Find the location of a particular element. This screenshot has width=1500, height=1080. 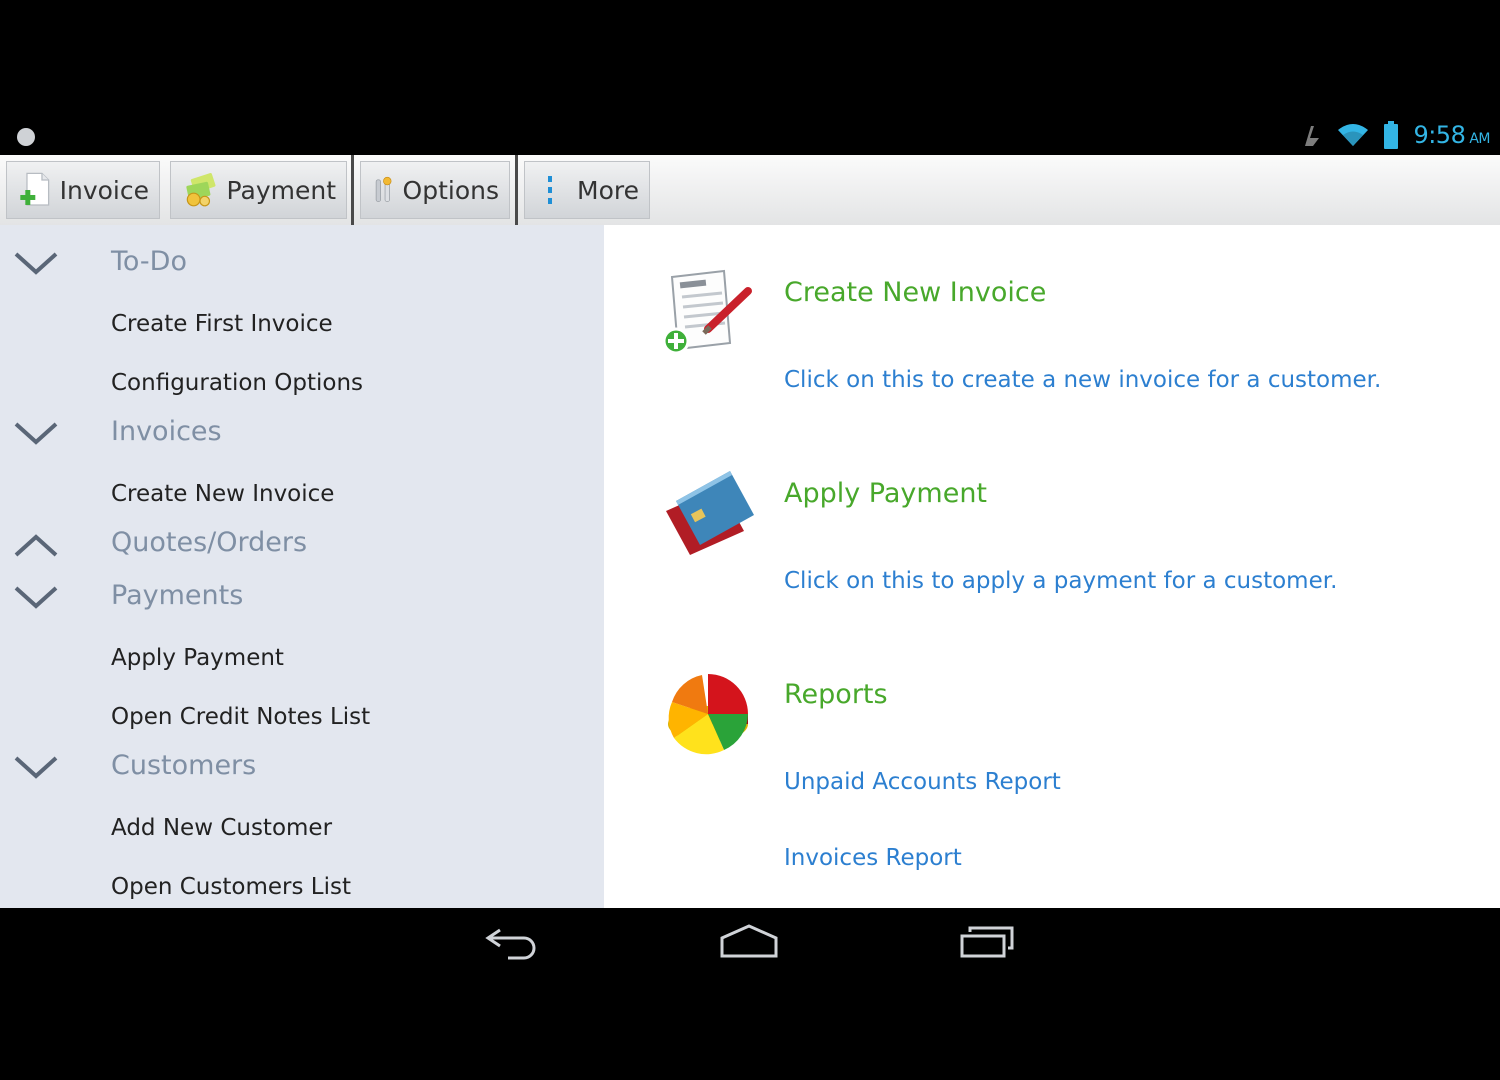

more-button: More is located at coordinates (587, 190).